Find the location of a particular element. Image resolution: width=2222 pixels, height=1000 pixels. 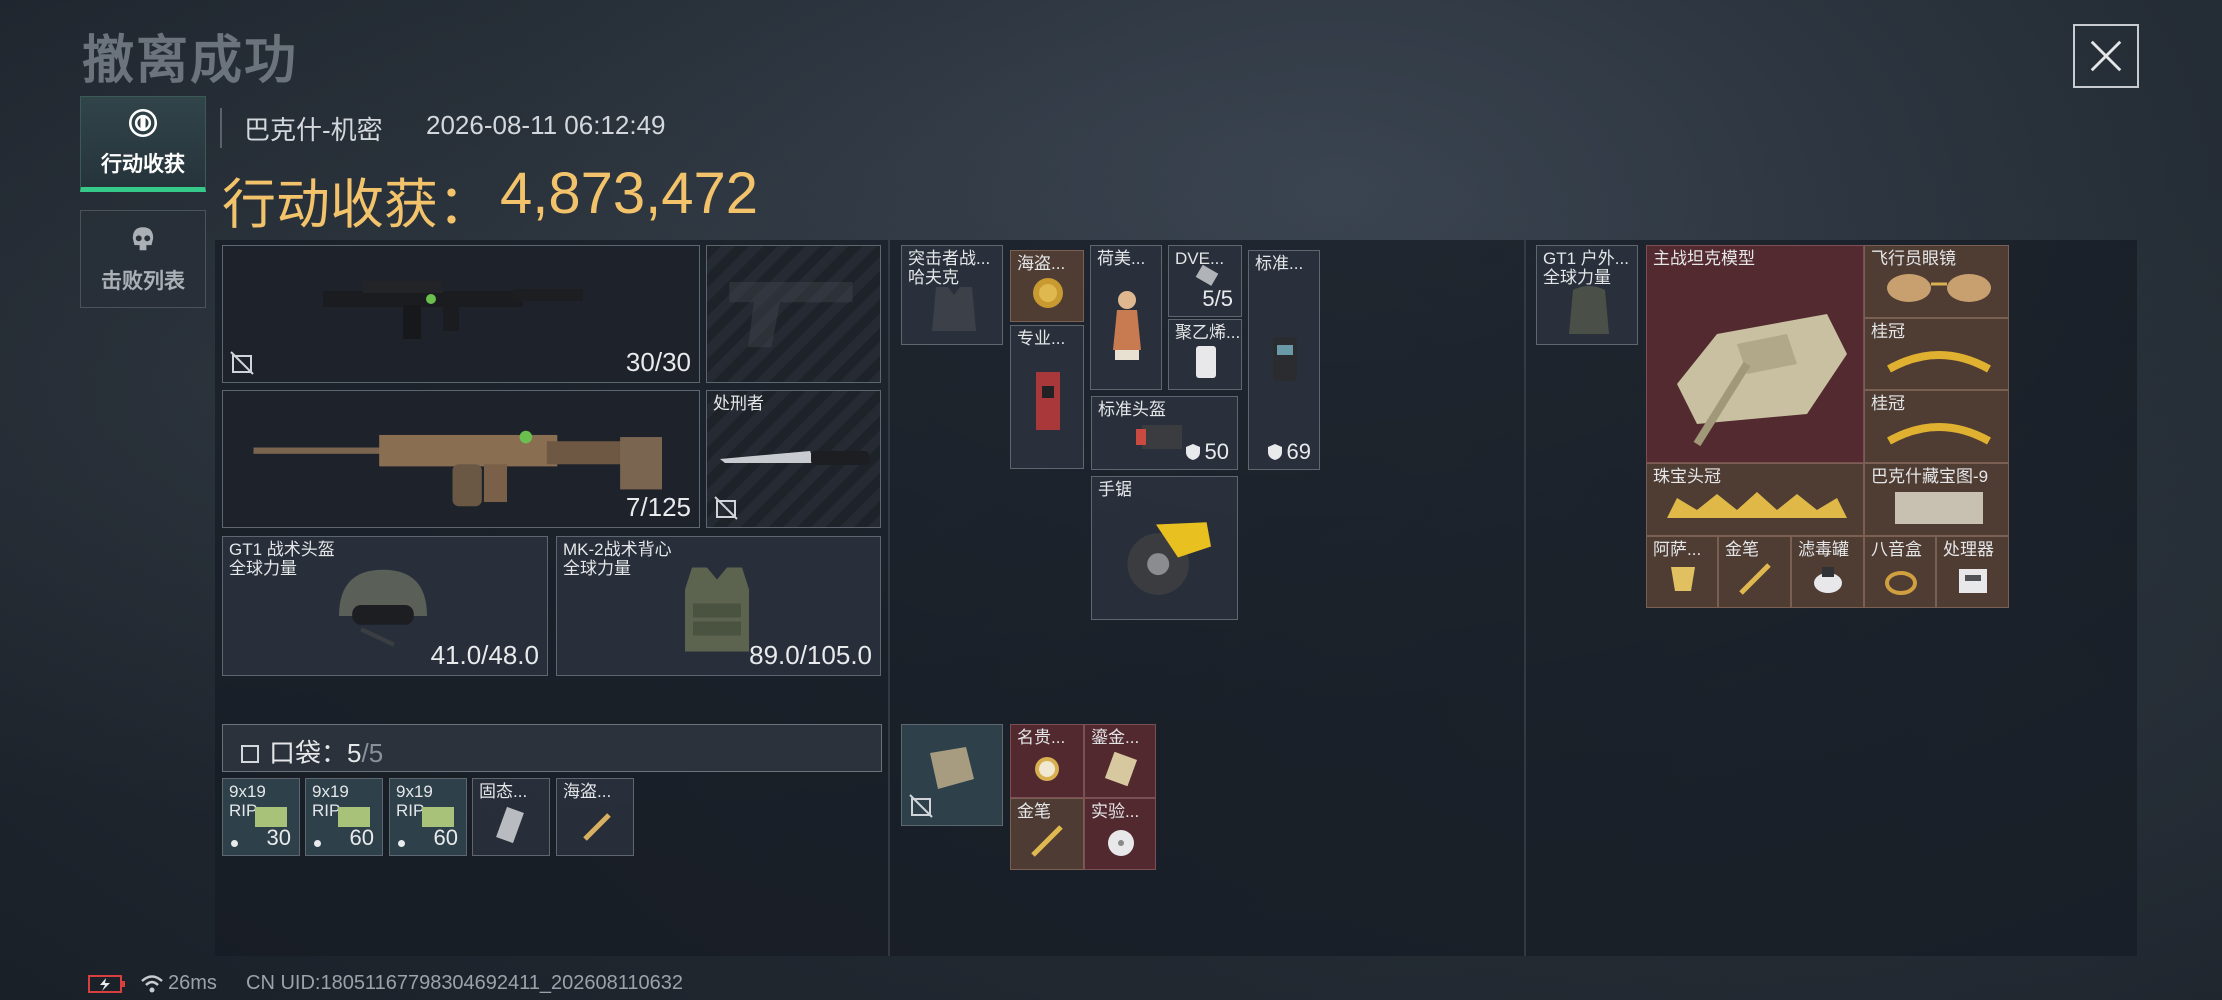

skull-icon is located at coordinates (143, 239).